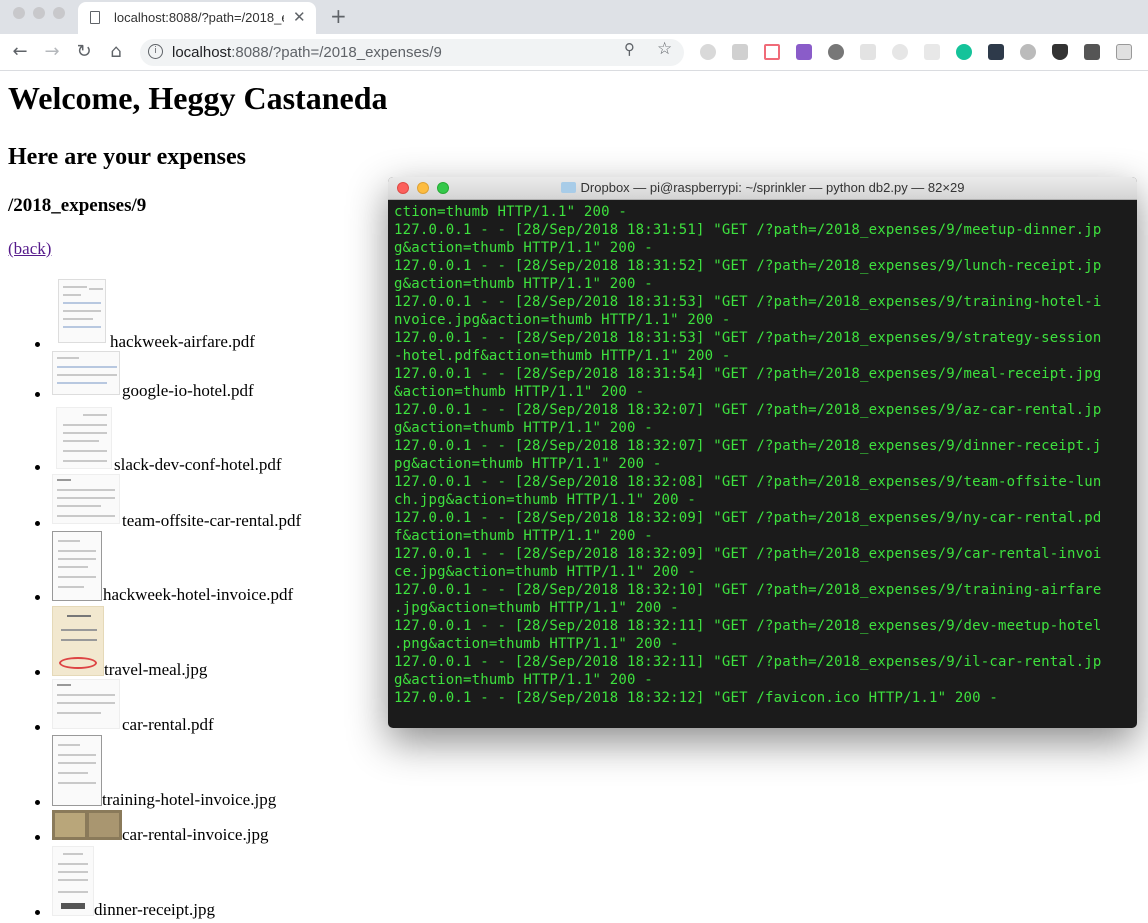  What do you see at coordinates (545, 572) in the screenshot?
I see `terminal-line: ce.jpg&action=thumb HTTP/1.1" 200 -` at bounding box center [545, 572].